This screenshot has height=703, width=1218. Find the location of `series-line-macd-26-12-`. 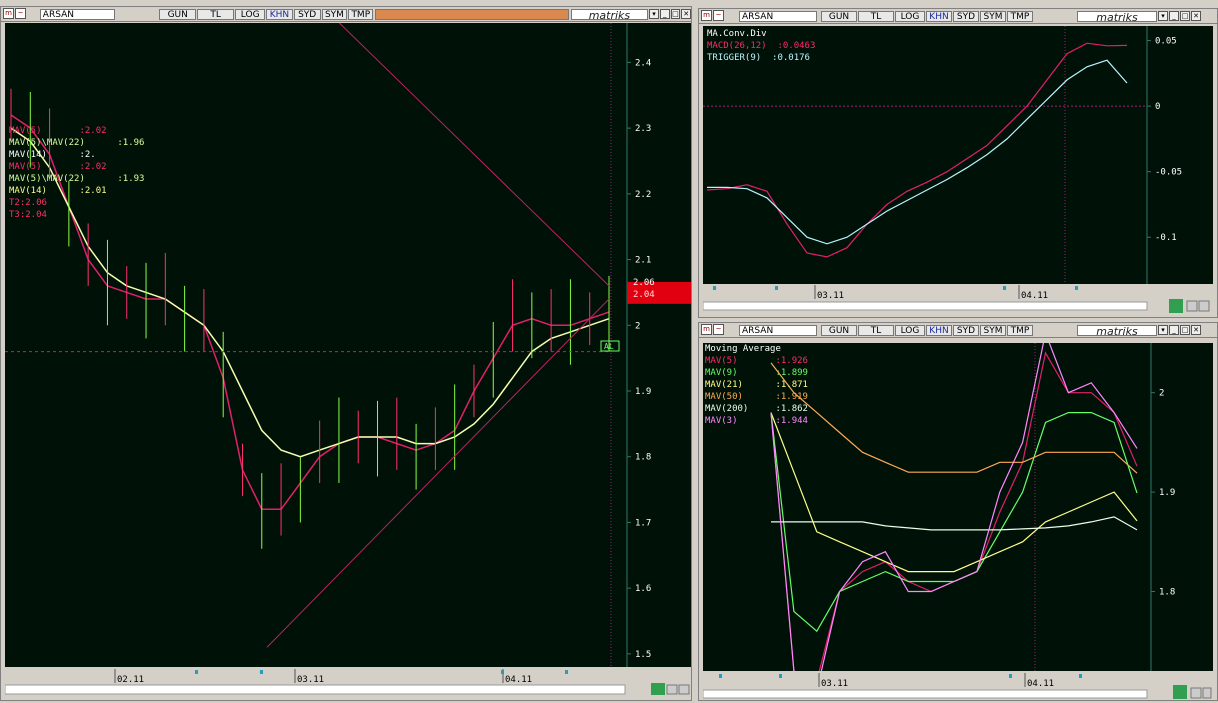

series-line-macd-26-12- is located at coordinates (917, 150).